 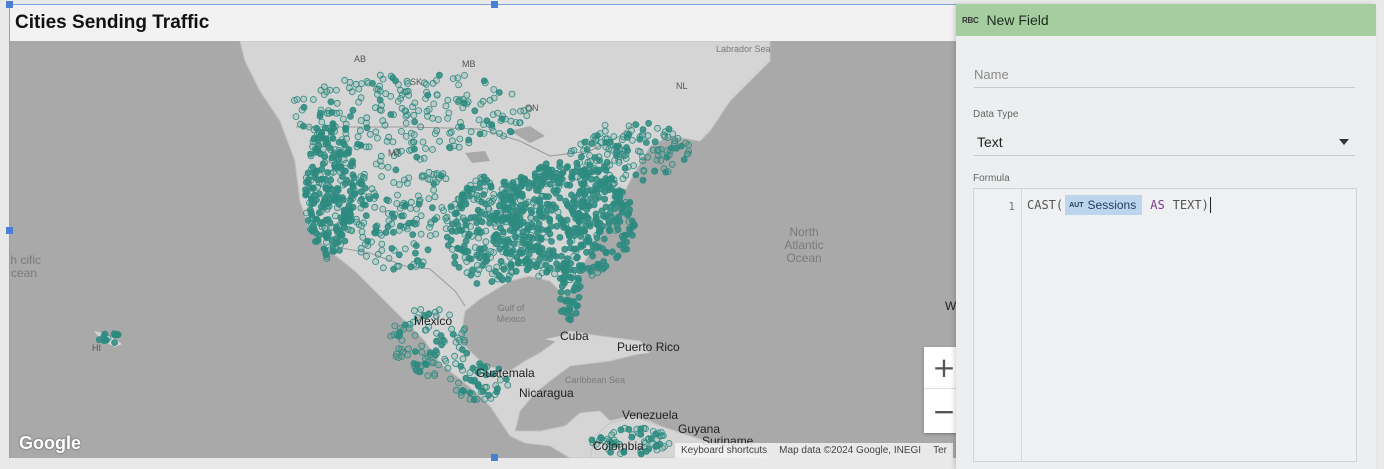 What do you see at coordinates (724, 450) in the screenshot?
I see `keyboard-shortcuts-link: Keyboard shortcuts` at bounding box center [724, 450].